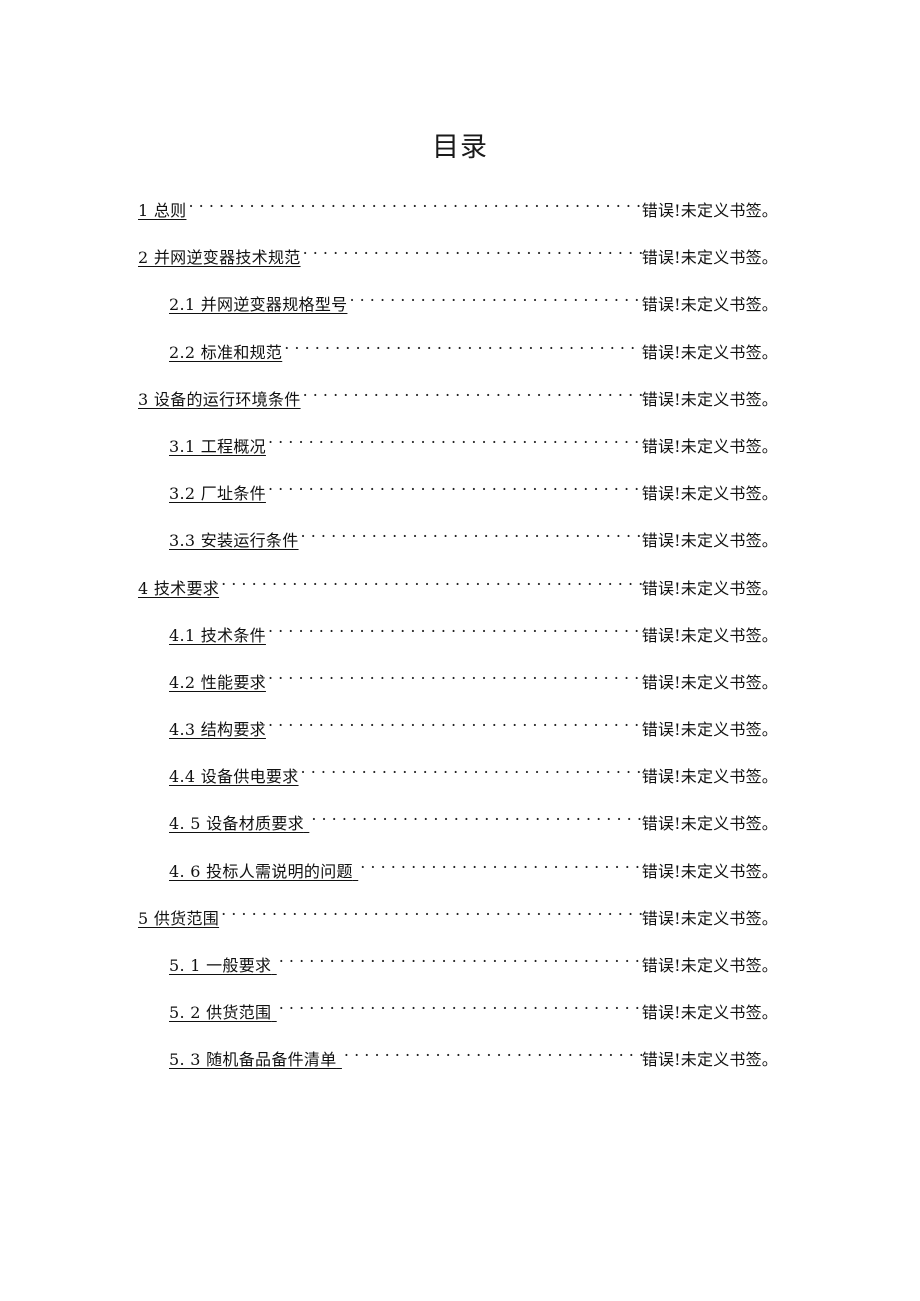 Image resolution: width=920 pixels, height=1301 pixels. Describe the element at coordinates (458, 785) in the screenshot. I see `toc-entry: 4.4 设备供电要求 错误!未定义书签。` at that location.